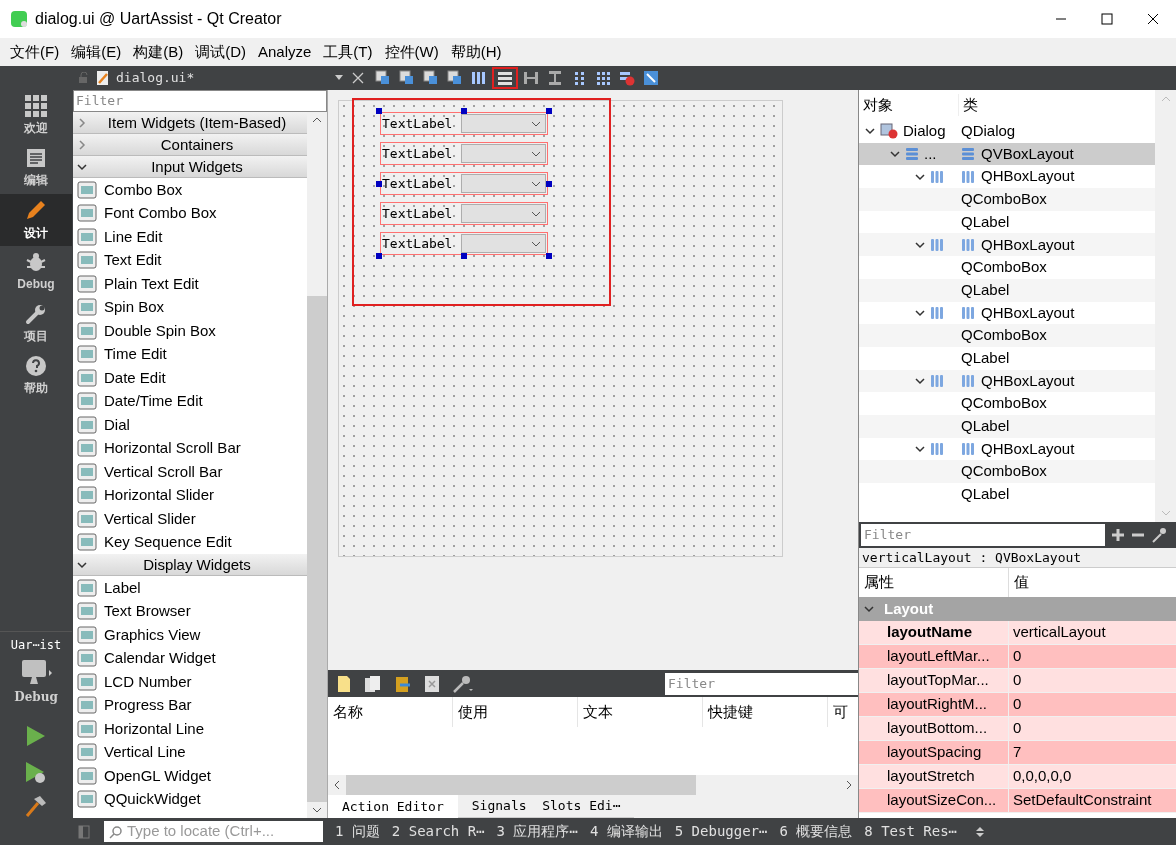  What do you see at coordinates (842, 712) in the screenshot?
I see `column-header: 可` at bounding box center [842, 712].